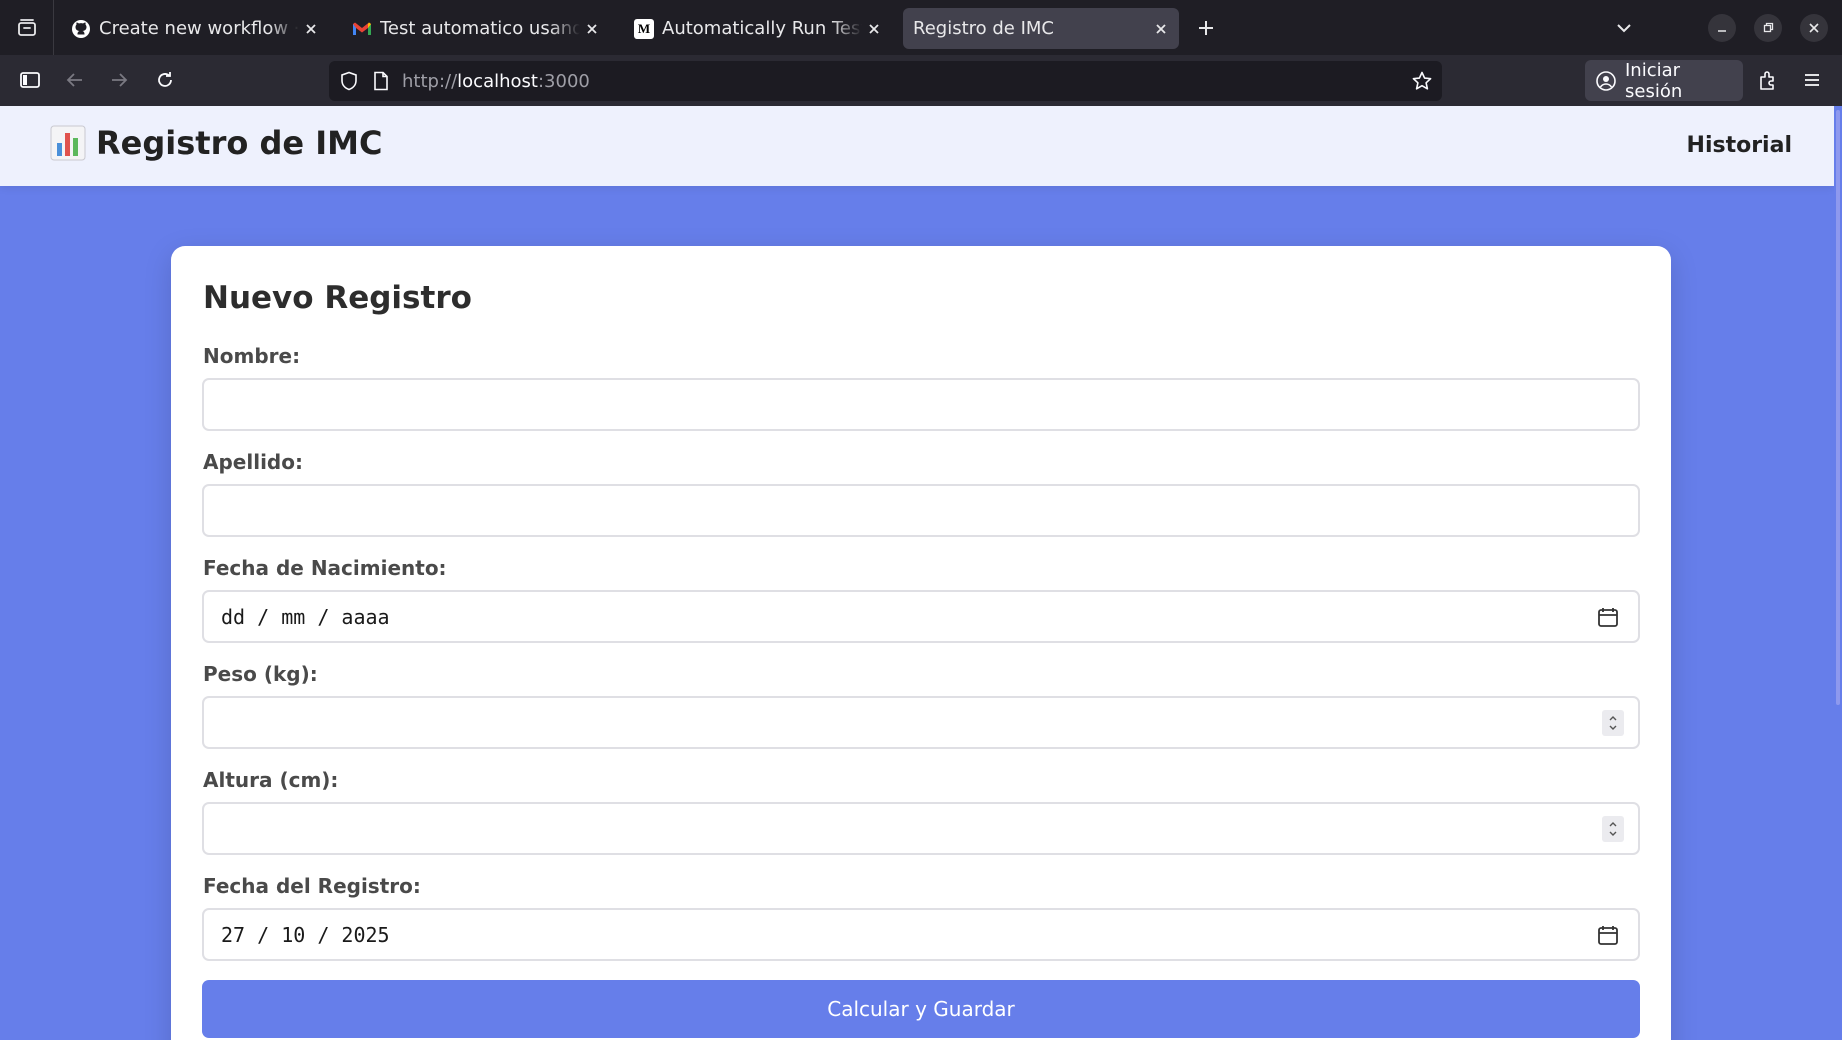 This screenshot has height=1040, width=1842. Describe the element at coordinates (252, 356) in the screenshot. I see `nombre-label: Nombre:` at that location.